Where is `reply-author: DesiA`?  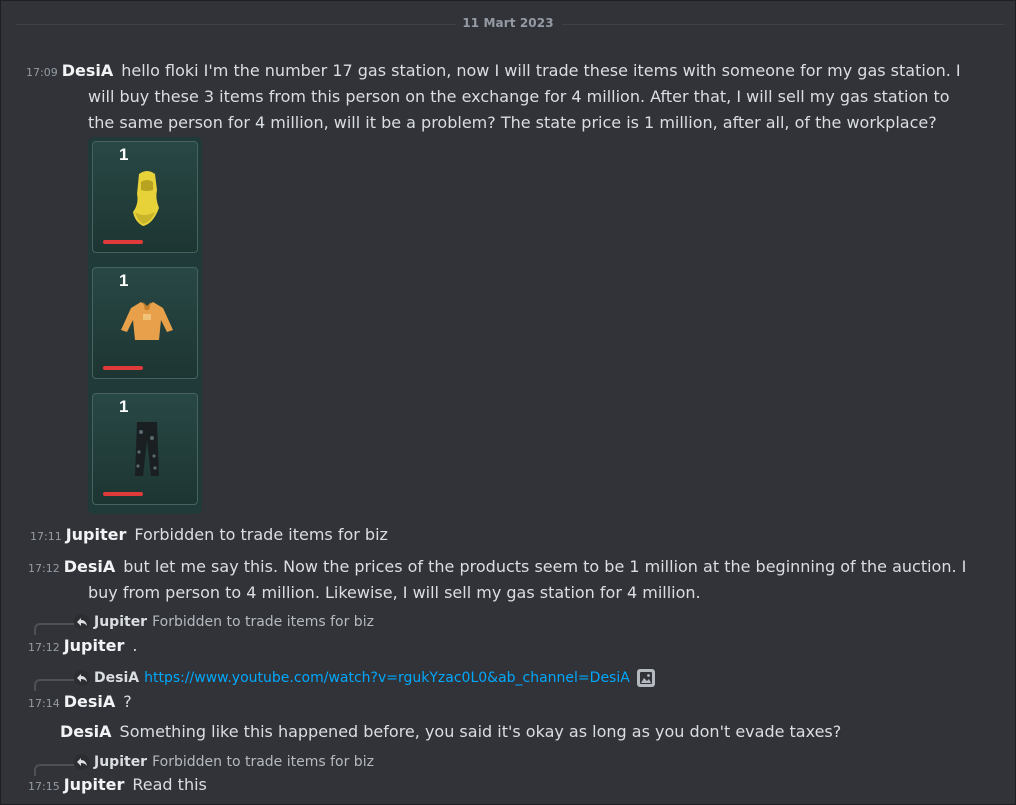 reply-author: DesiA is located at coordinates (116, 678).